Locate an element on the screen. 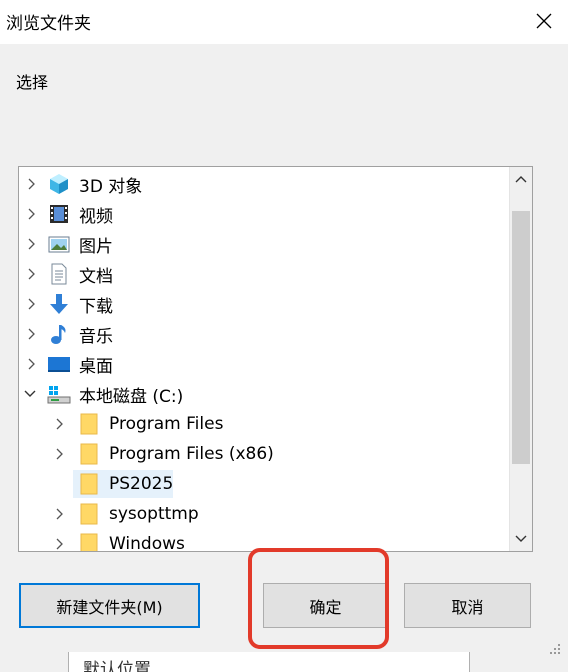  scroll-down-button is located at coordinates (521, 539).